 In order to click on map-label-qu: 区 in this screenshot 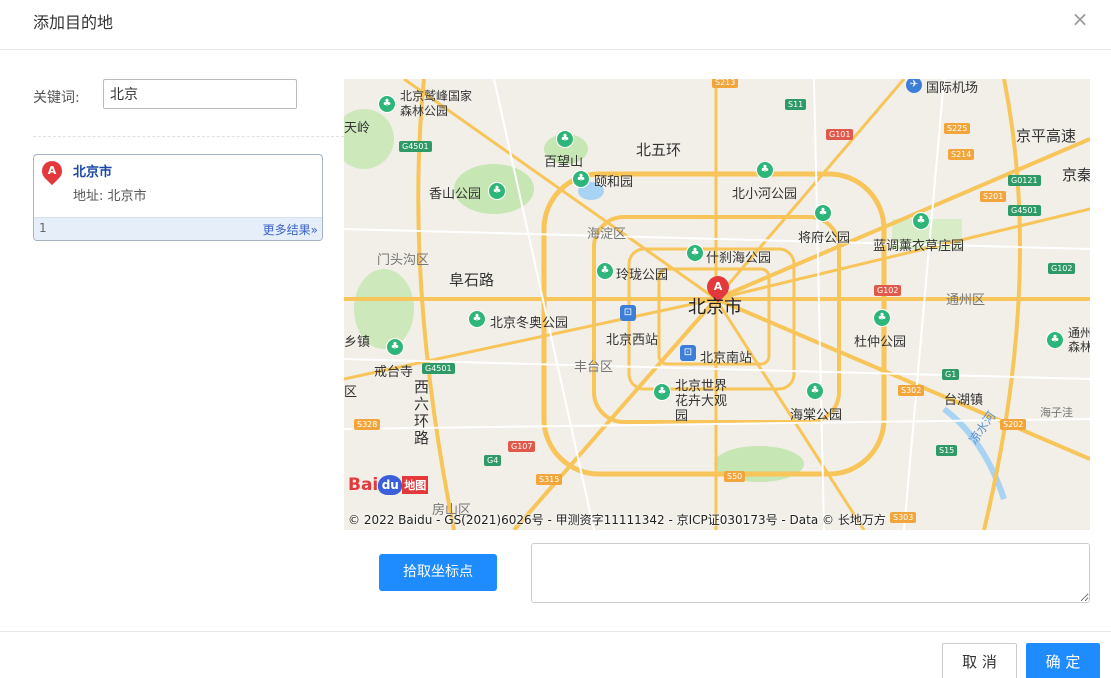, I will do `click(351, 392)`.